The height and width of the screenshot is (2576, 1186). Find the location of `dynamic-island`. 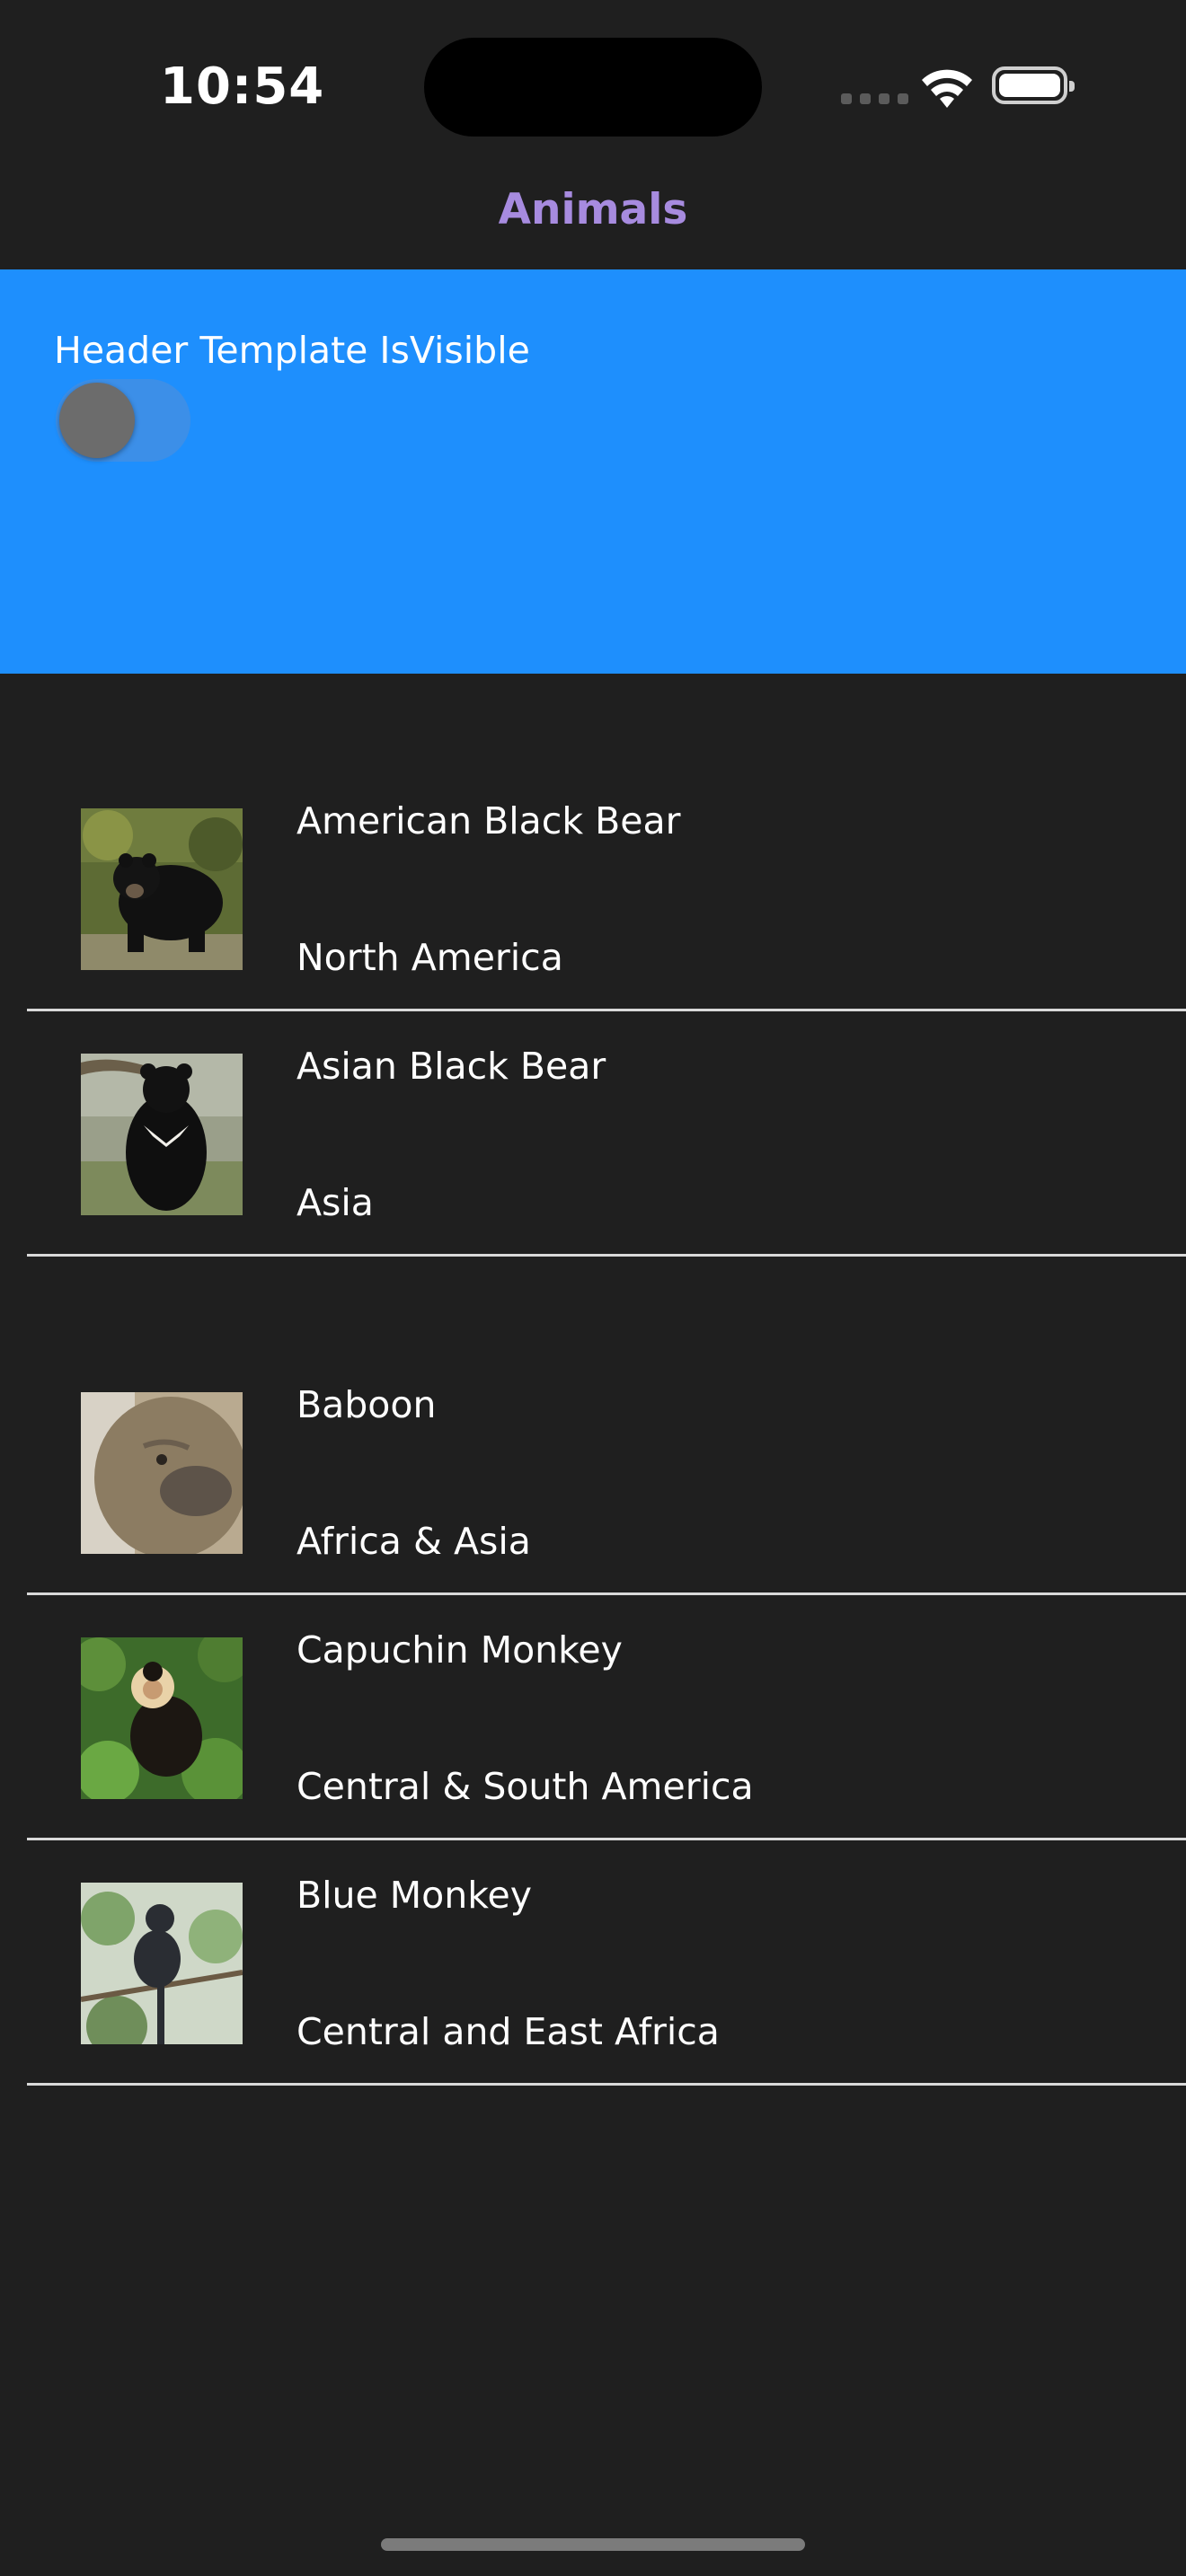

dynamic-island is located at coordinates (593, 87).